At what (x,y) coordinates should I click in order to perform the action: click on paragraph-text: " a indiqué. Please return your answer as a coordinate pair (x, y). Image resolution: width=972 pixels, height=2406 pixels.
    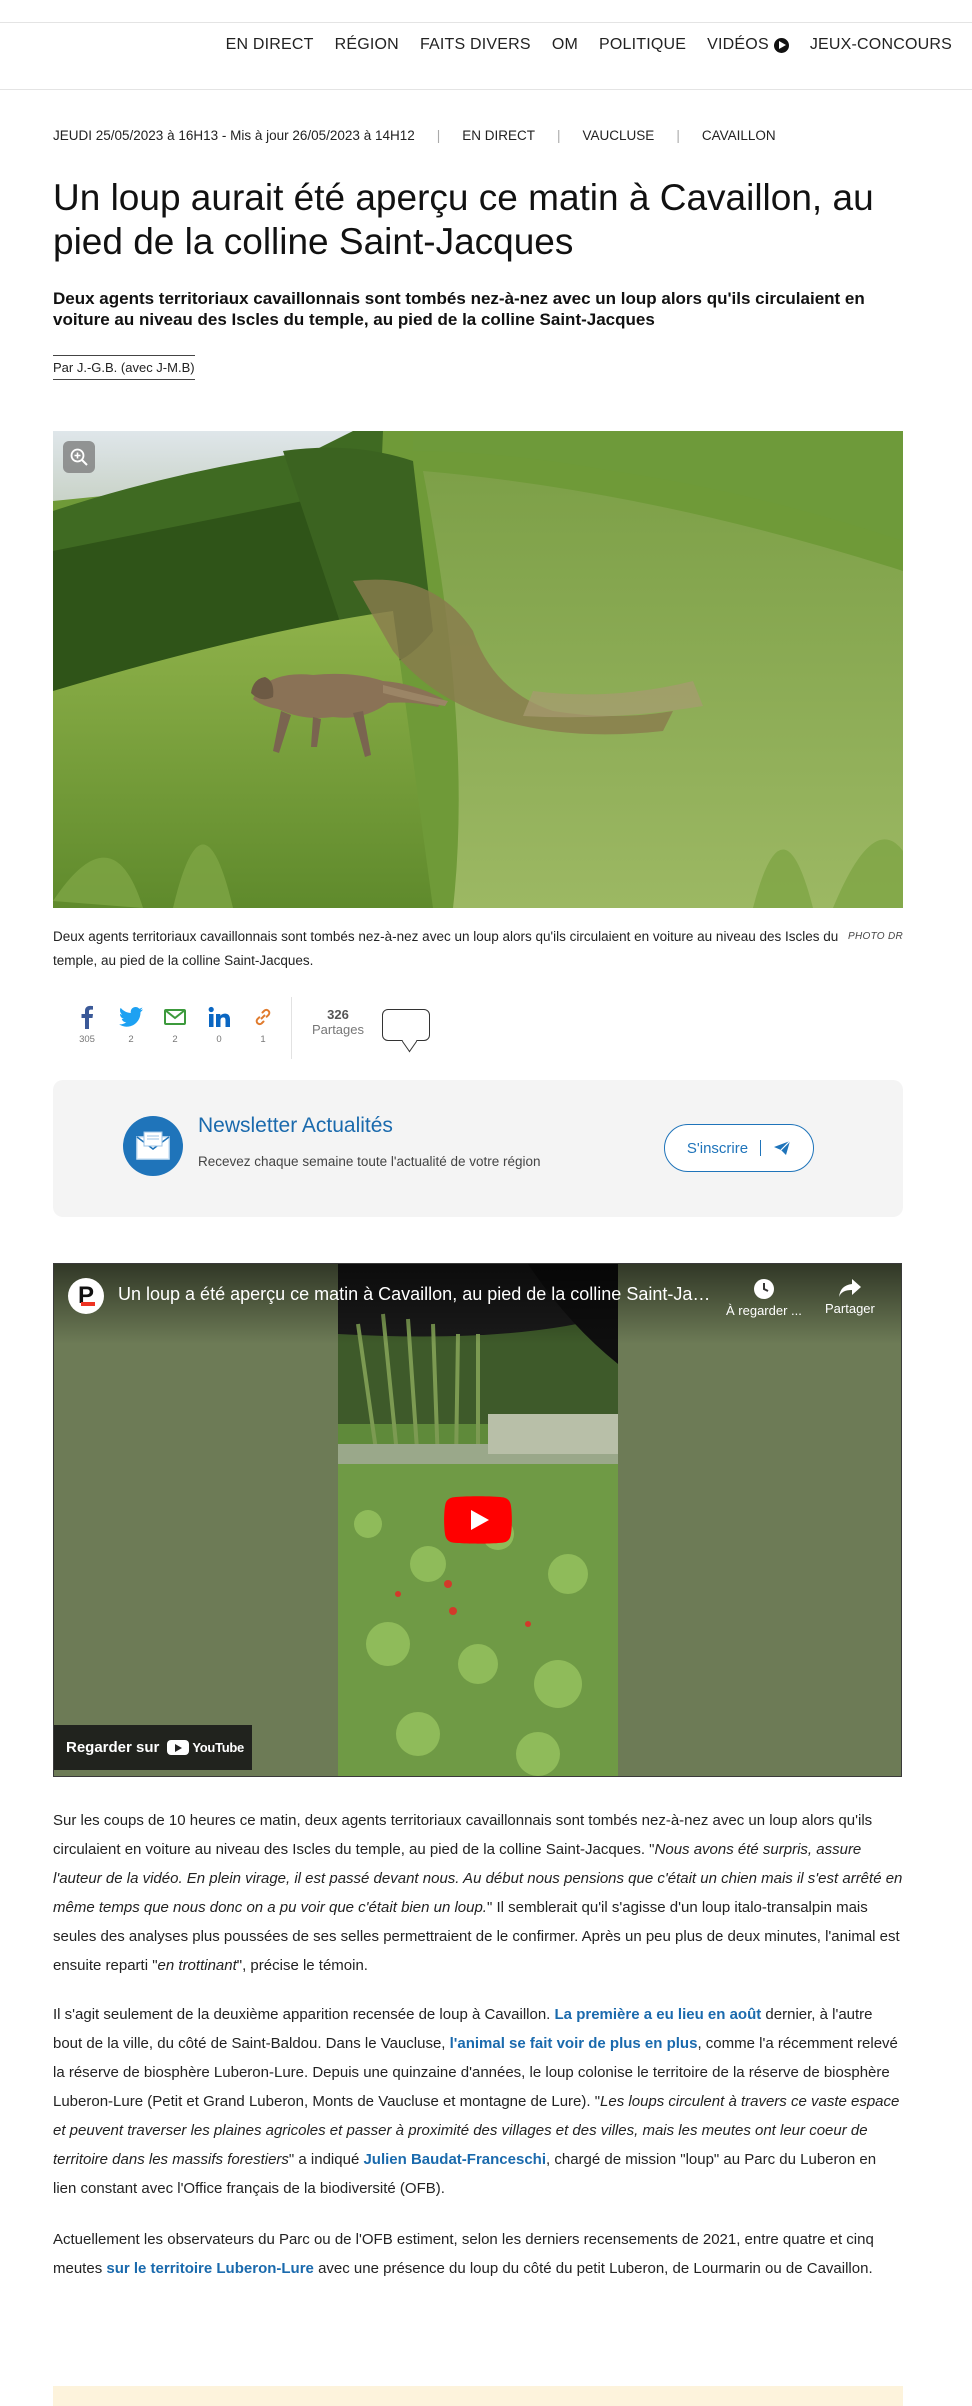
    Looking at the image, I should click on (326, 2159).